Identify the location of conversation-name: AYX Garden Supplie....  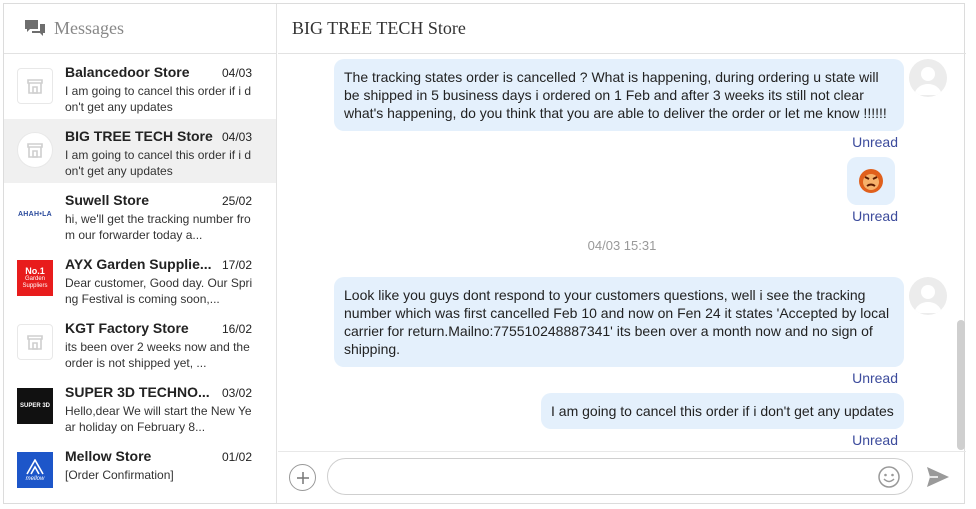
(138, 264).